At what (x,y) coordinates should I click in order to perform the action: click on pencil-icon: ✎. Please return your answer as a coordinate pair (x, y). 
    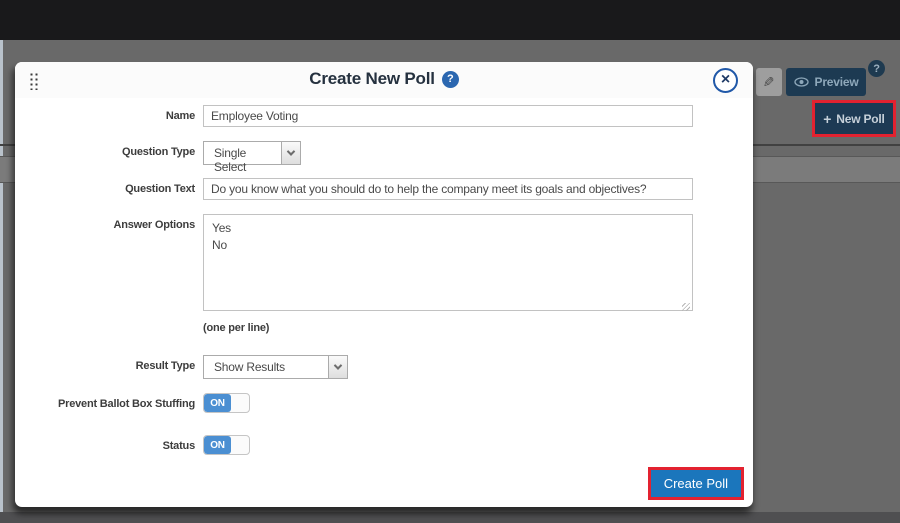
    Looking at the image, I should click on (769, 81).